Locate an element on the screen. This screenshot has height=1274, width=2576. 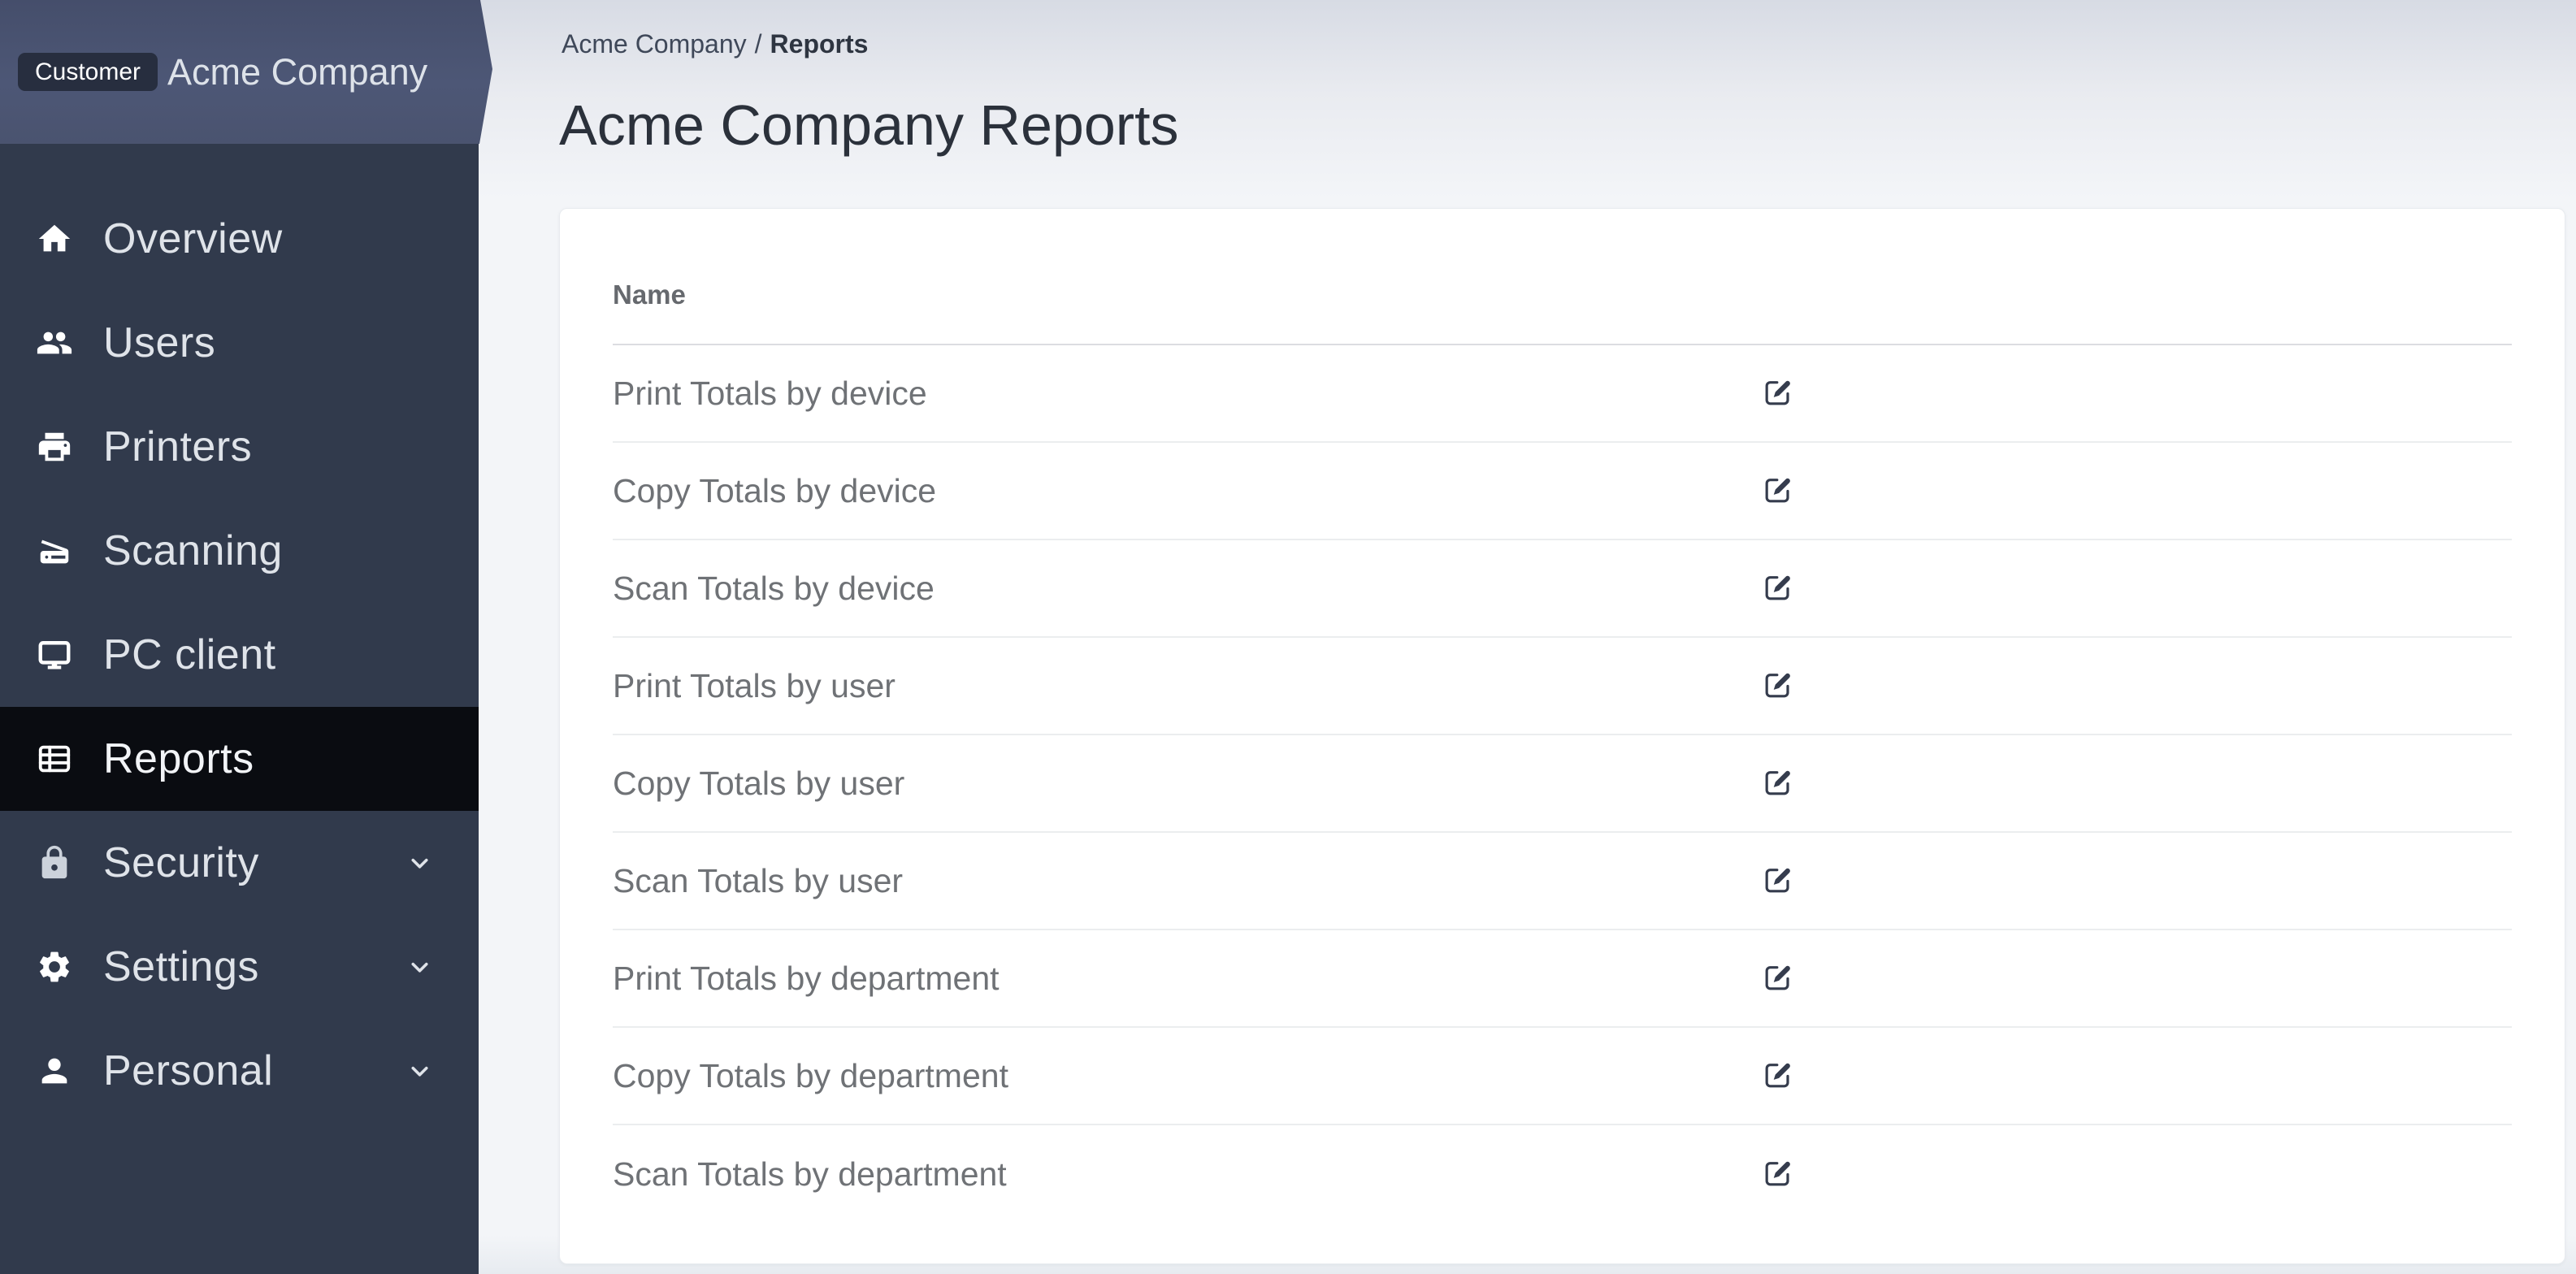
sidebar-item-label: Personal is located at coordinates (188, 1070).